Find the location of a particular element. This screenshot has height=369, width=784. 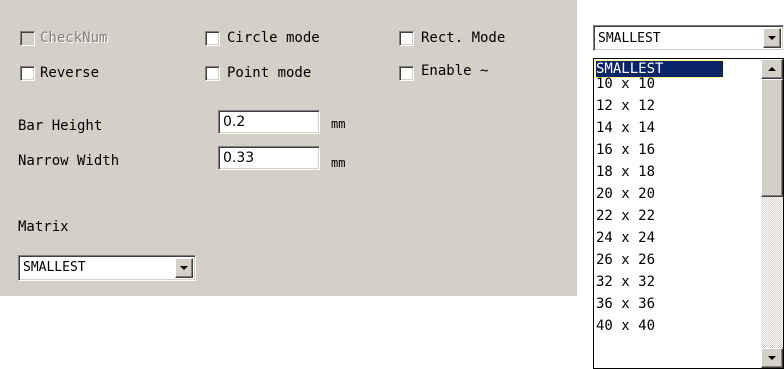

scroll-down-button is located at coordinates (772, 358).